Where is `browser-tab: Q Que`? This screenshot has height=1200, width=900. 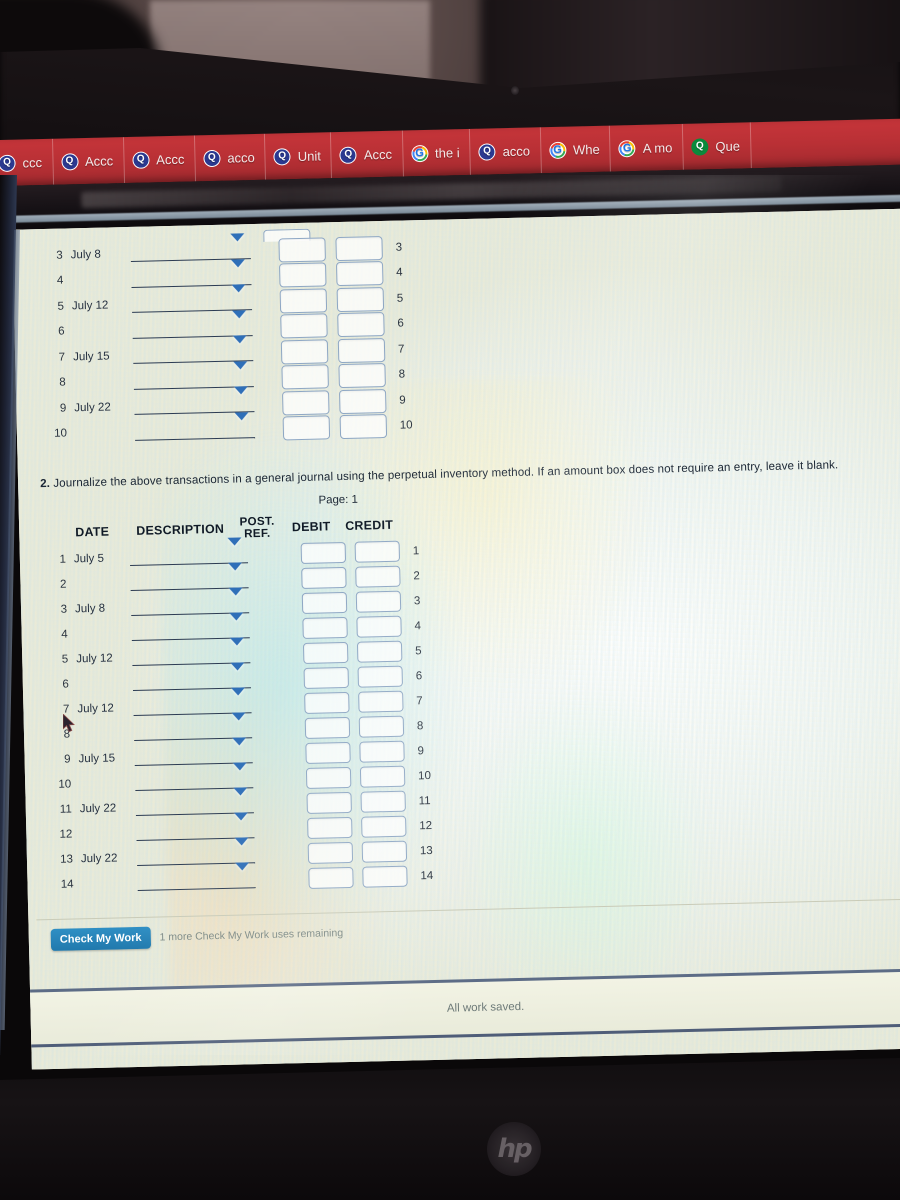 browser-tab: Q Que is located at coordinates (717, 146).